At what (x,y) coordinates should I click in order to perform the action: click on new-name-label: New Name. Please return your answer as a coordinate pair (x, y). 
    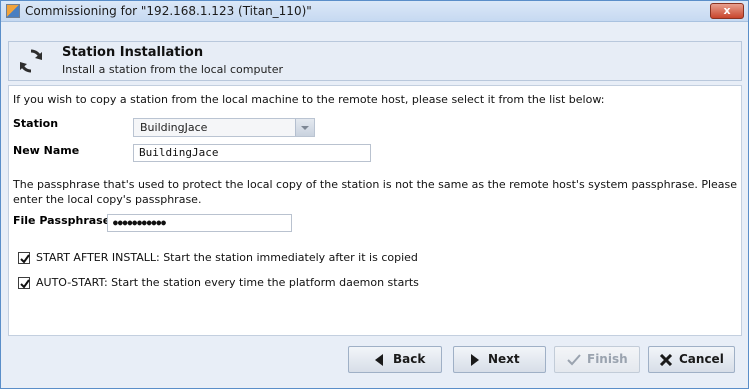
    Looking at the image, I should click on (46, 150).